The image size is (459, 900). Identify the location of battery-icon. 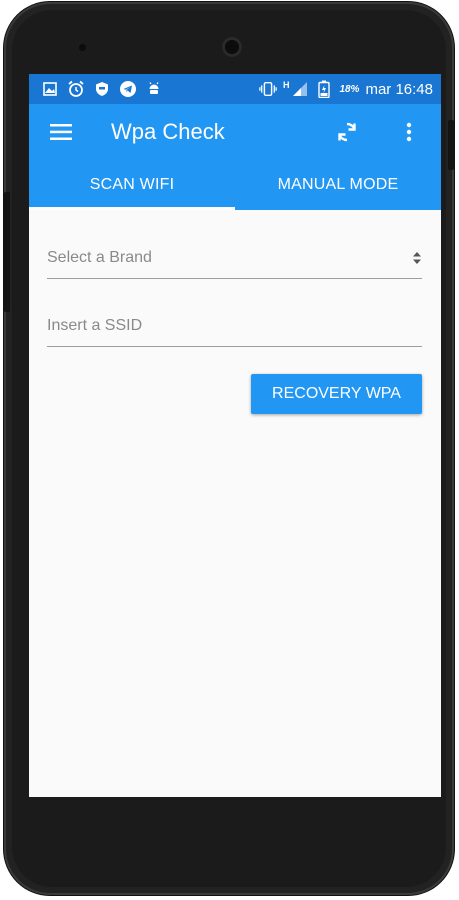
(324, 89).